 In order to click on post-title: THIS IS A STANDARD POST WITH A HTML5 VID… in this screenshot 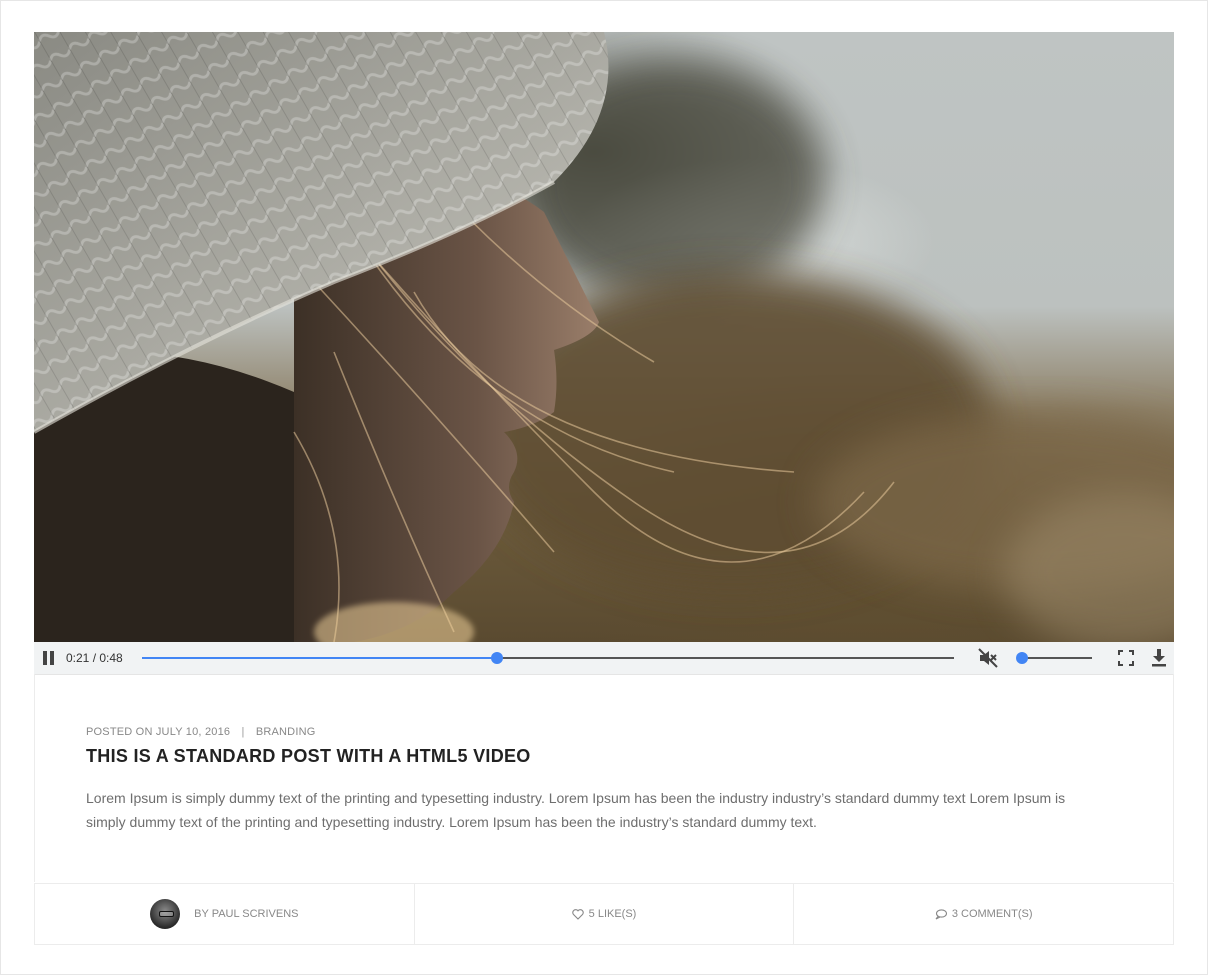, I will do `click(308, 756)`.